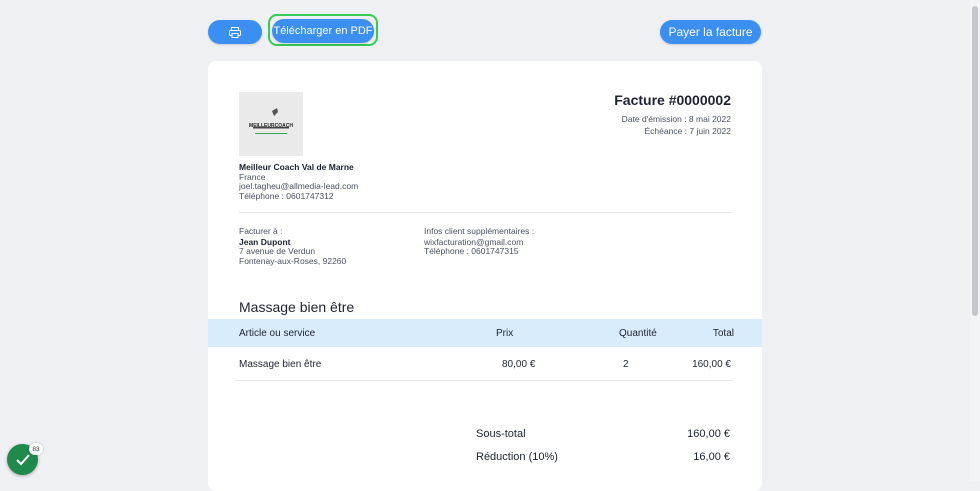  I want to click on print-button, so click(235, 32).